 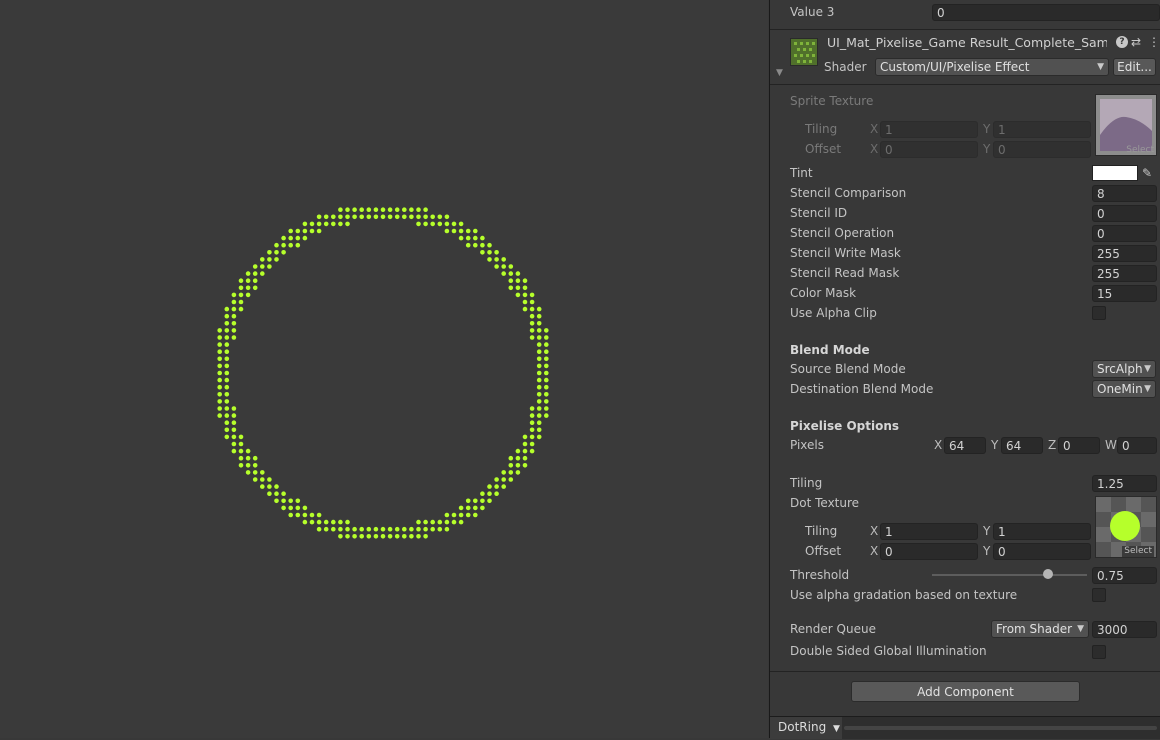 What do you see at coordinates (1099, 652) in the screenshot?
I see `double-sided-gi-toggle` at bounding box center [1099, 652].